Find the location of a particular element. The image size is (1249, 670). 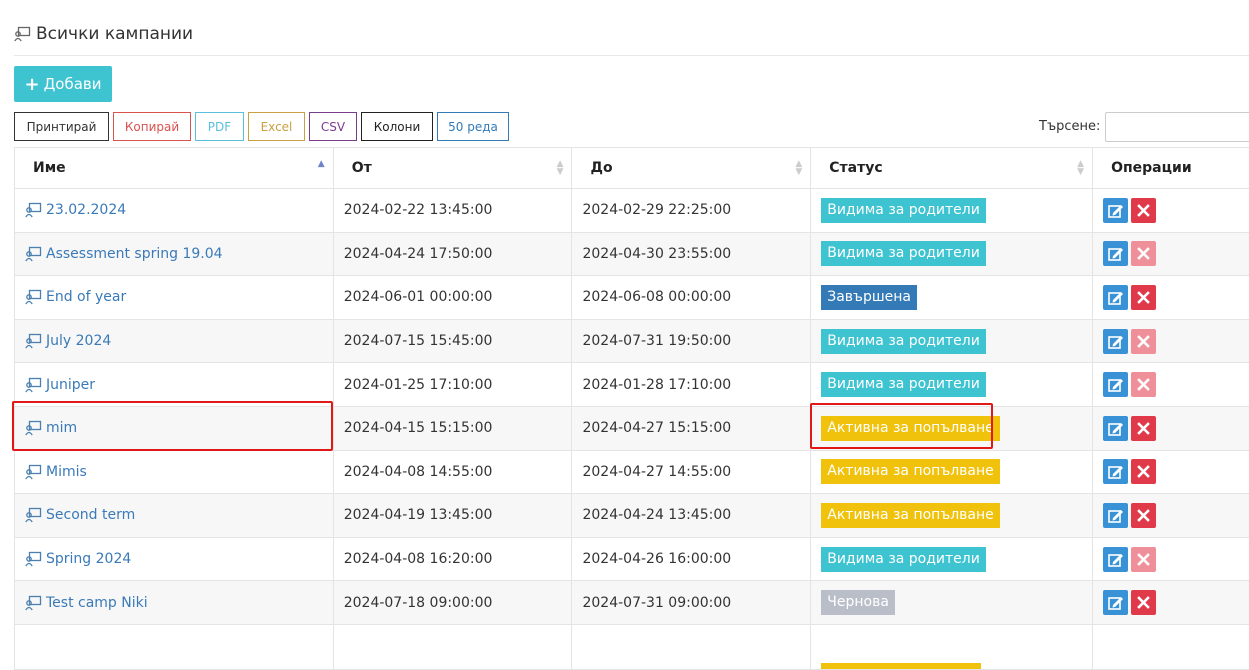

column-header-from: От▲▼ is located at coordinates (452, 168).